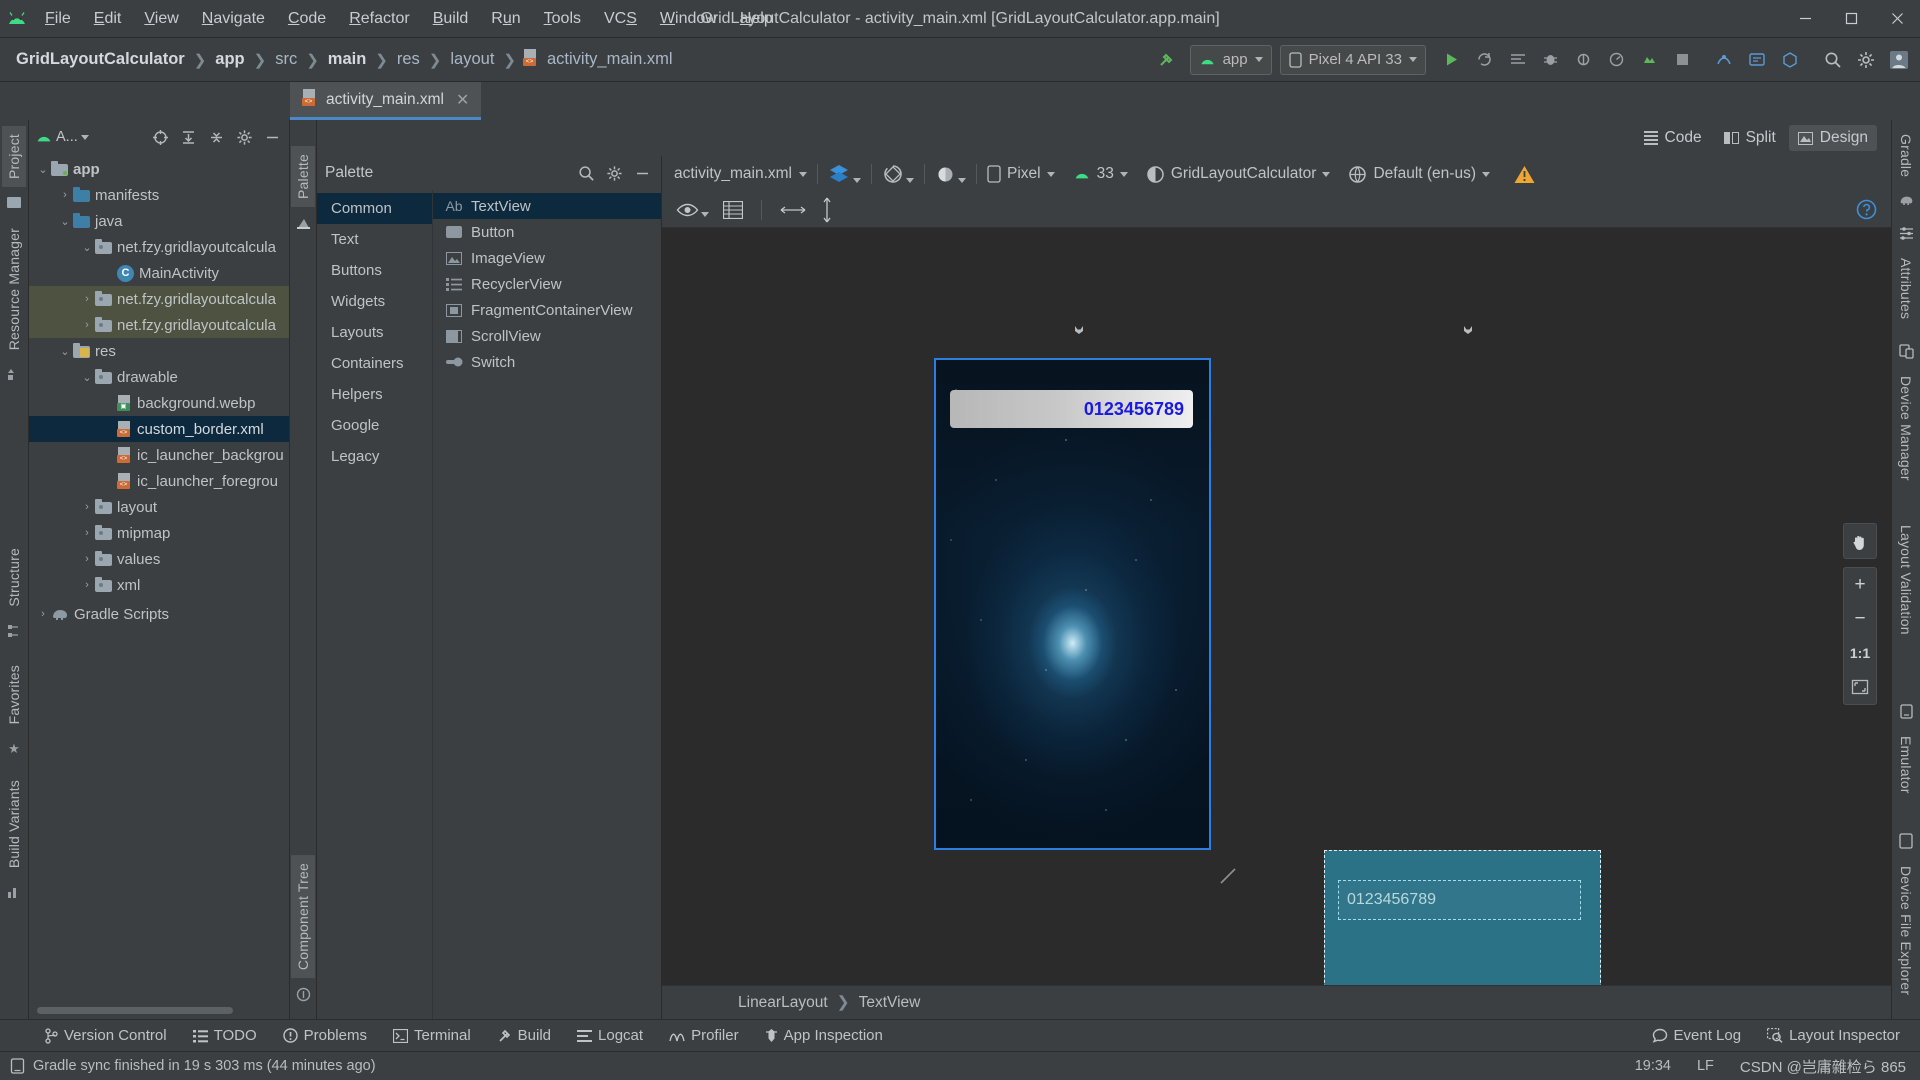  What do you see at coordinates (159, 1010) in the screenshot?
I see `project-tree-scrollbar` at bounding box center [159, 1010].